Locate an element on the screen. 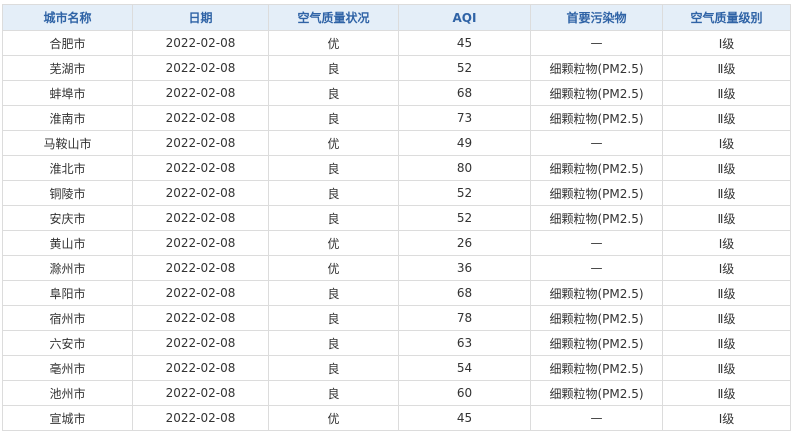 This screenshot has height=433, width=793. table-row: 淮南市 2022-02-08 良 73 细颗粒物(PM2.5) Ⅱ级 is located at coordinates (396, 118).